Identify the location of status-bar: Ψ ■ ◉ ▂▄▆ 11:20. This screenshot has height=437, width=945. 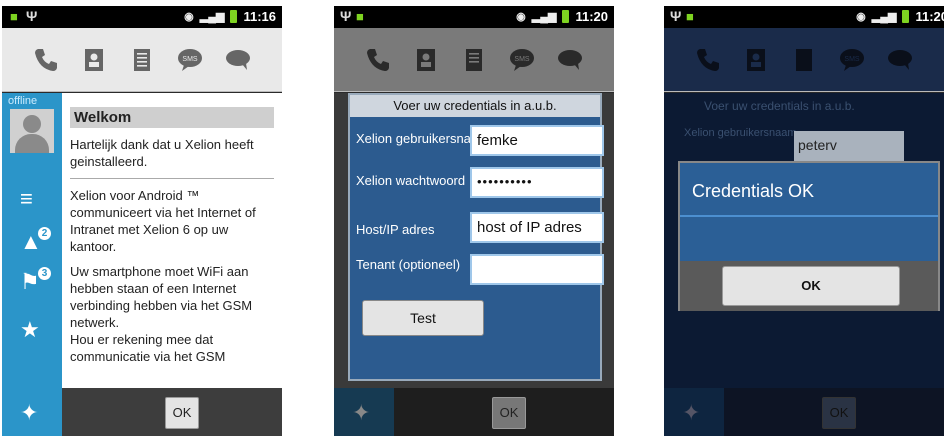
(804, 17).